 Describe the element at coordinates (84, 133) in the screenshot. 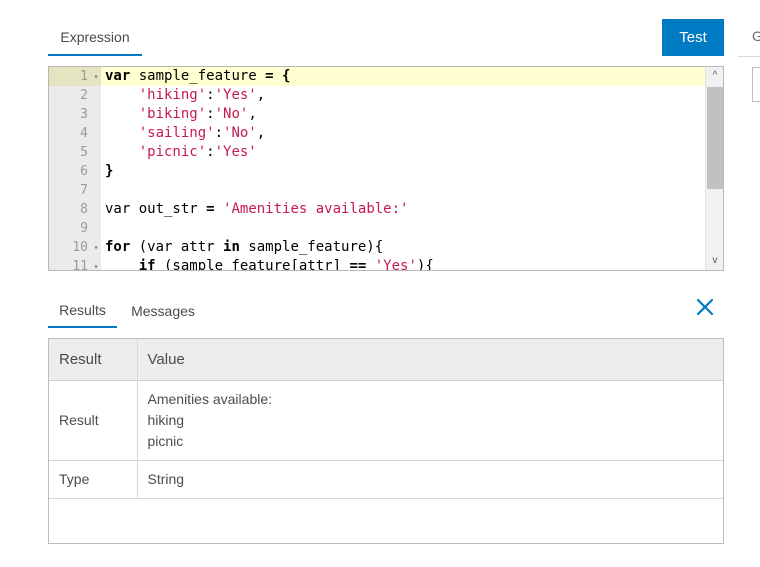

I see `line-number: 4` at that location.